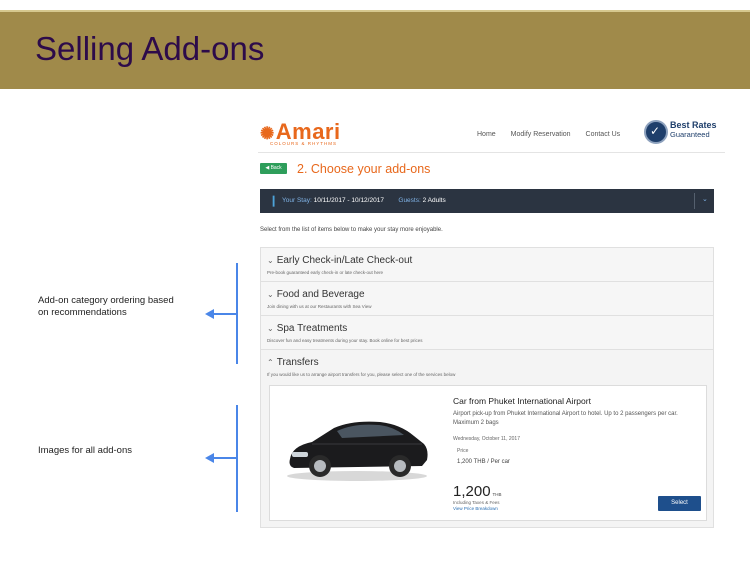  What do you see at coordinates (463, 451) in the screenshot?
I see `price-label: Price` at bounding box center [463, 451].